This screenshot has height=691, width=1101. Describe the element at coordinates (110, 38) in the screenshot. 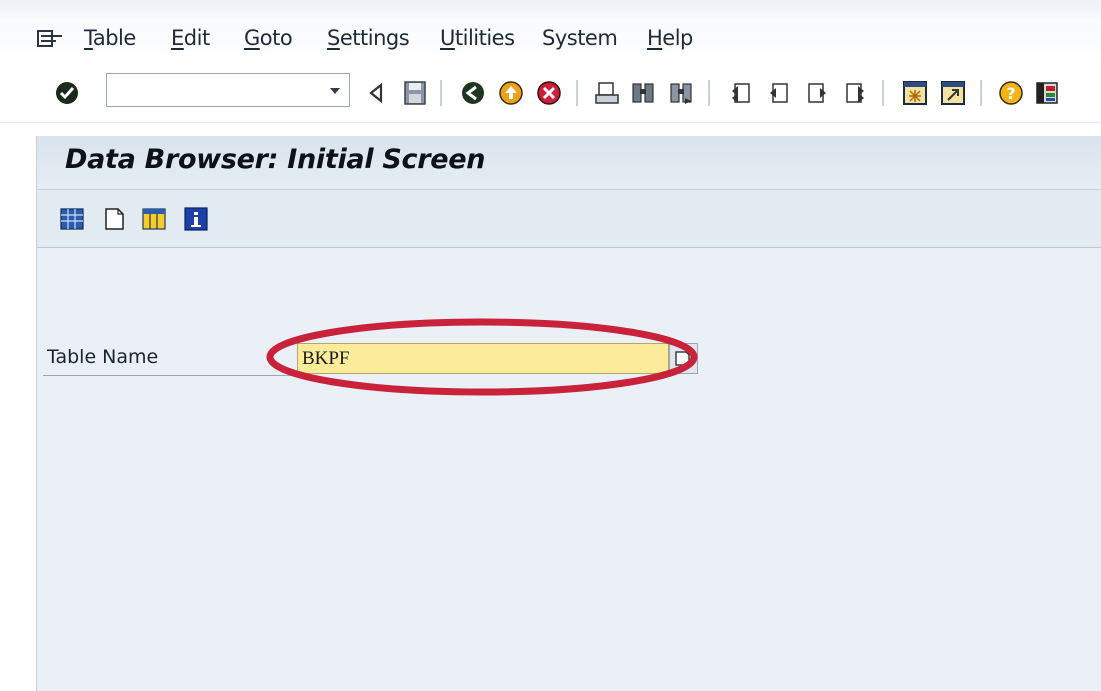

I see `menu-table: Table` at that location.